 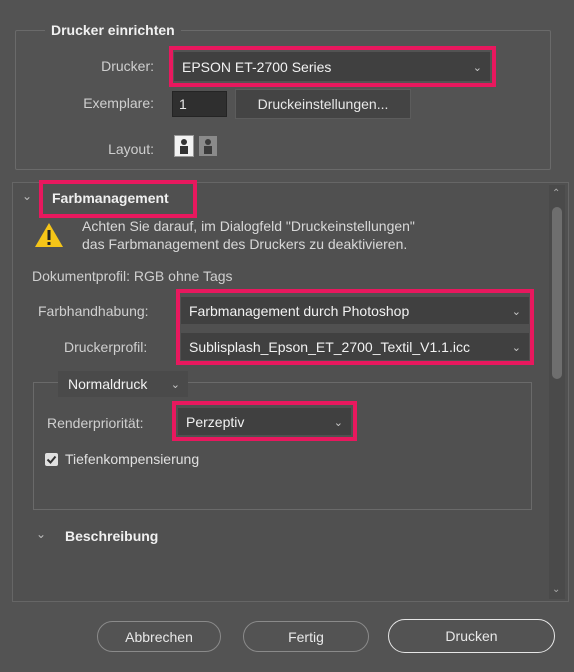 I want to click on copies-label: Exemplare:, so click(x=118, y=103).